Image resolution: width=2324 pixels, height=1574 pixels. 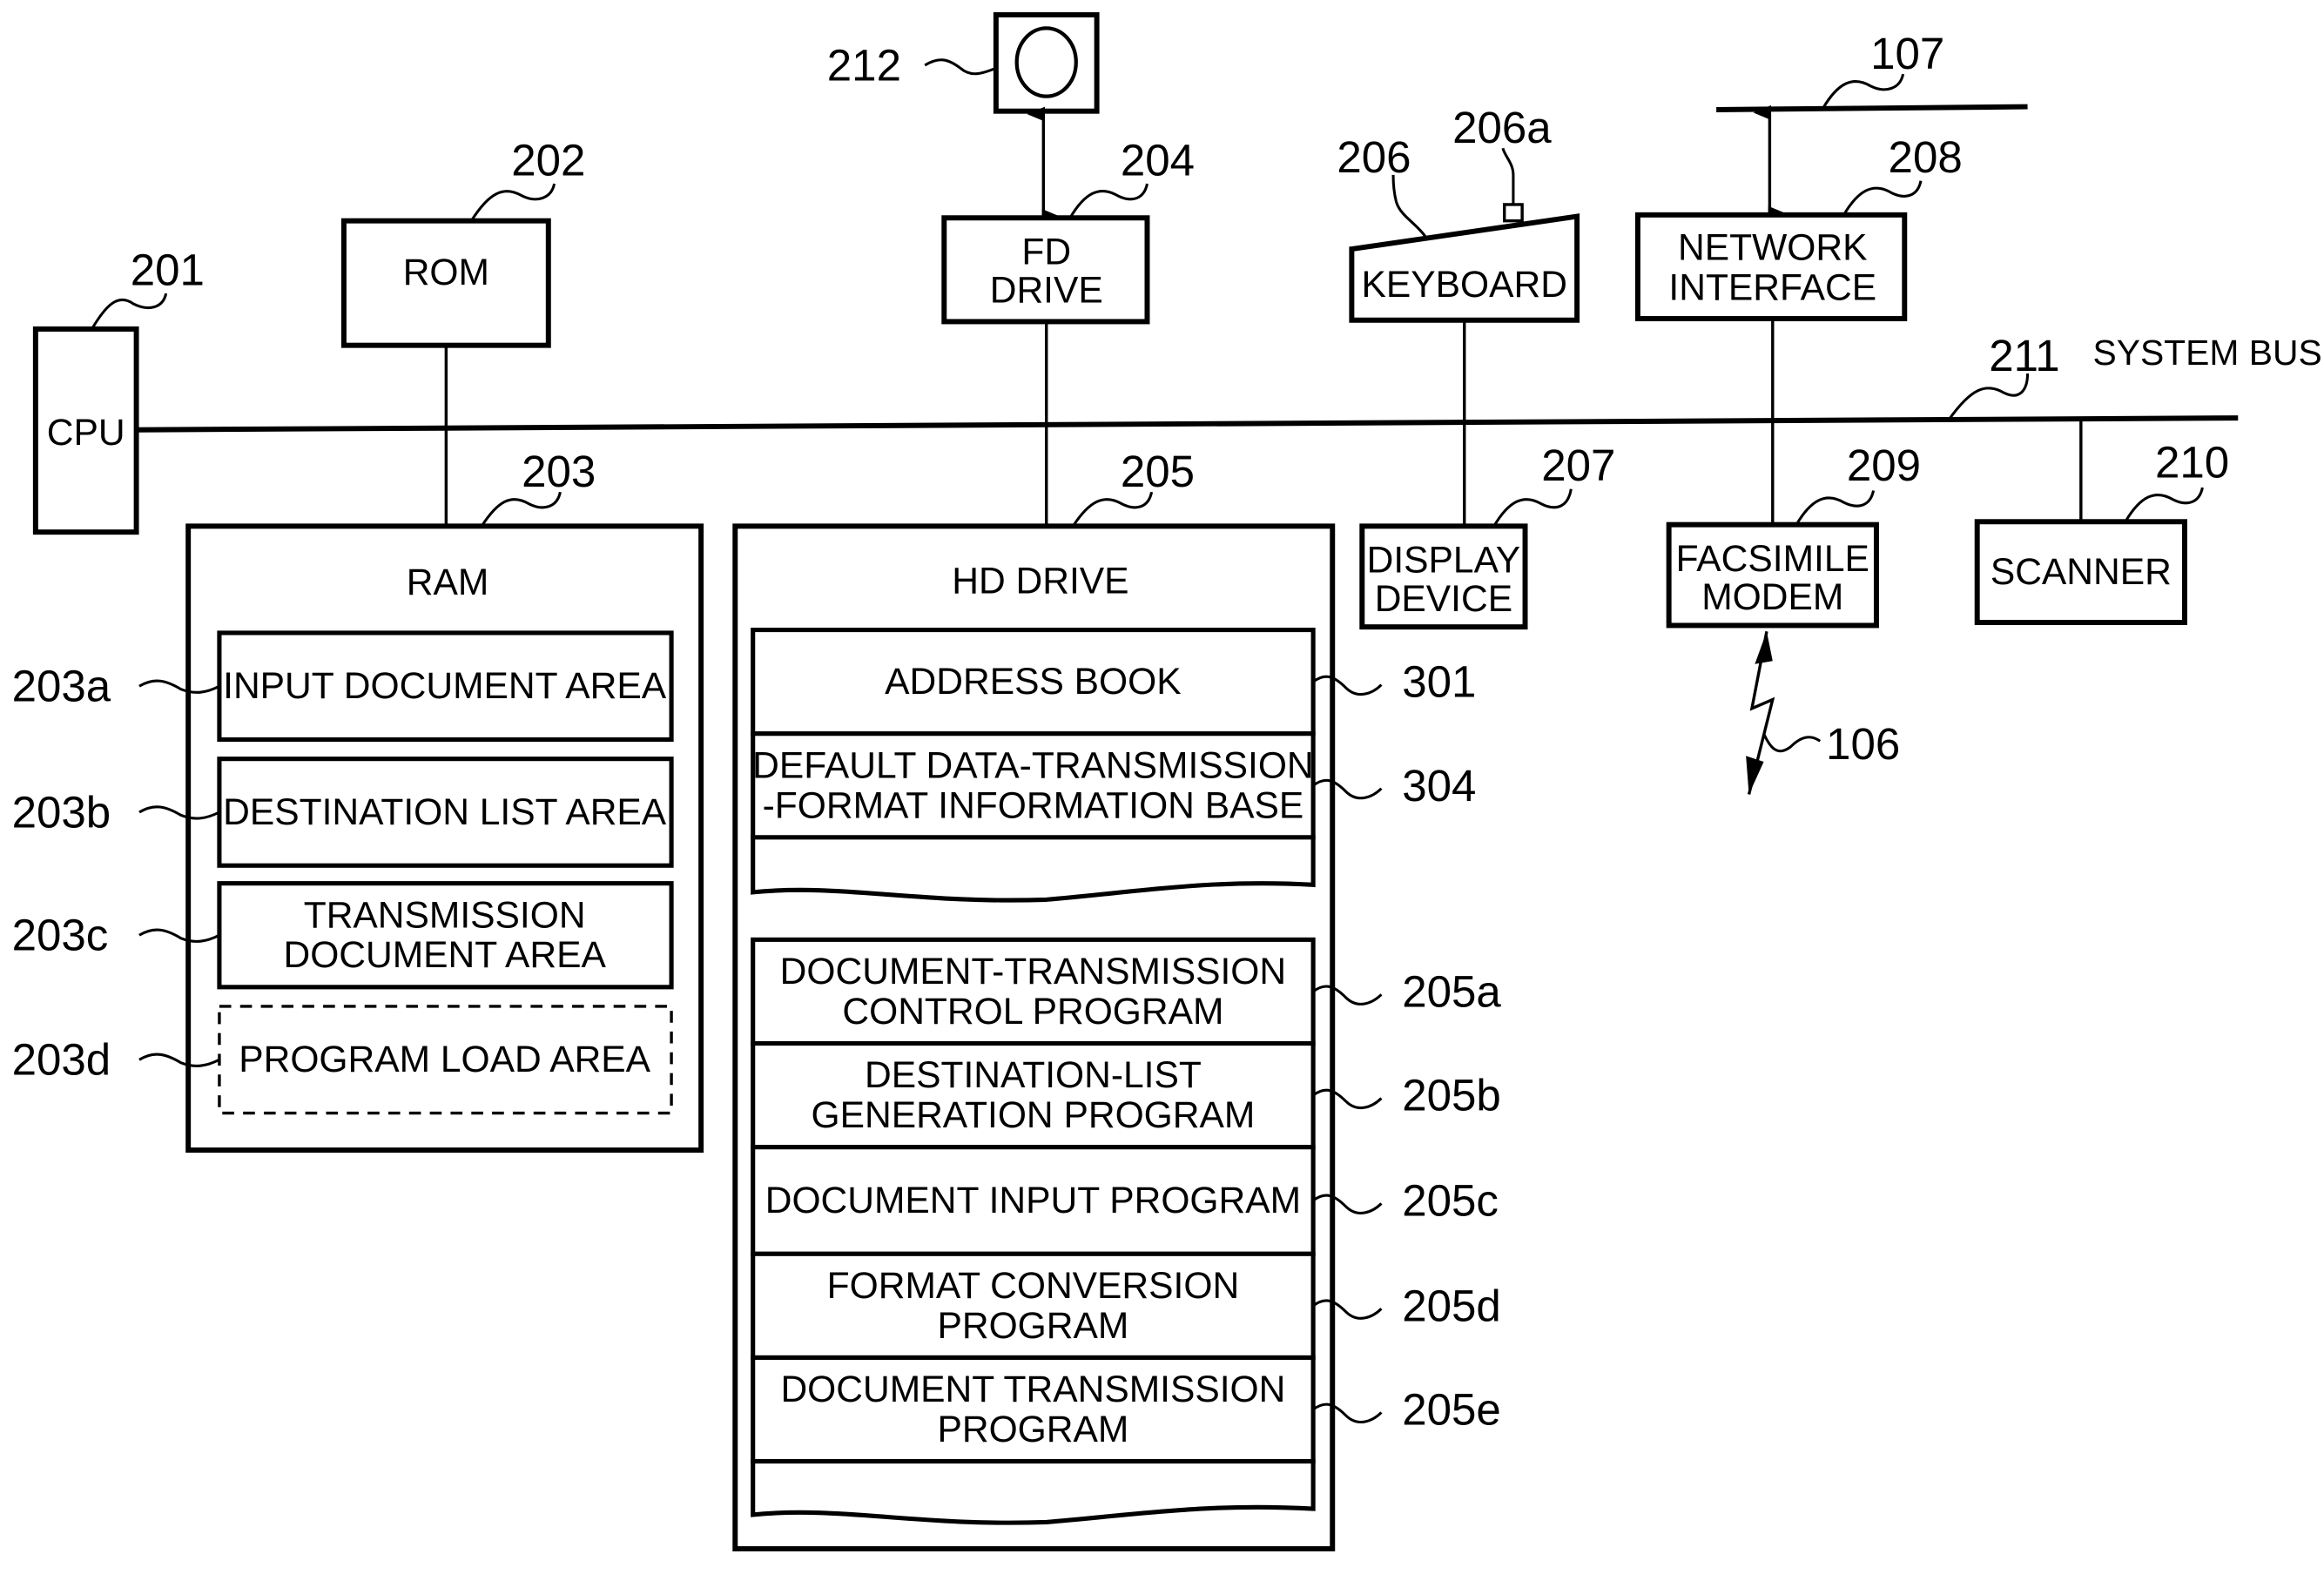 I want to click on fd-label-line2: DRIVE, so click(x=1046, y=291).